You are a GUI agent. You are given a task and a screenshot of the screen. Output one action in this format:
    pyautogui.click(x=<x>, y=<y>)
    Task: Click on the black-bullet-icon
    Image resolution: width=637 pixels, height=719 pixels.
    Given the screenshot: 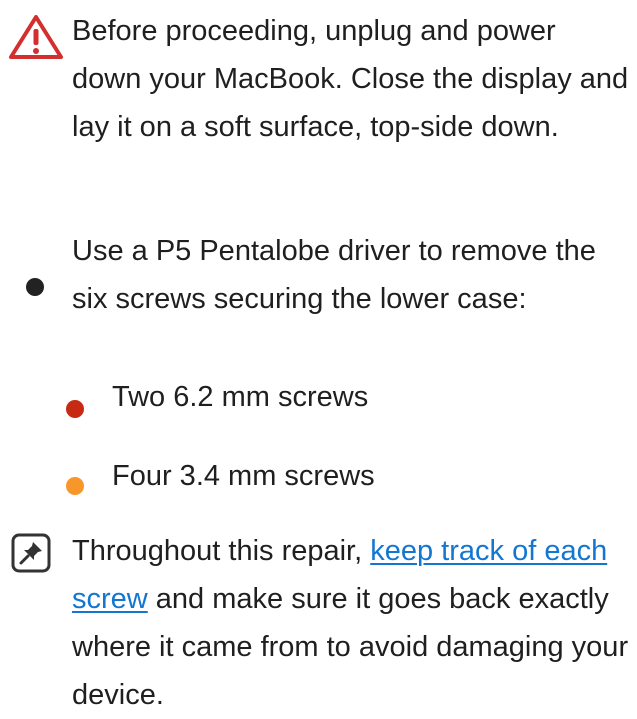 What is the action you would take?
    pyautogui.click(x=35, y=287)
    